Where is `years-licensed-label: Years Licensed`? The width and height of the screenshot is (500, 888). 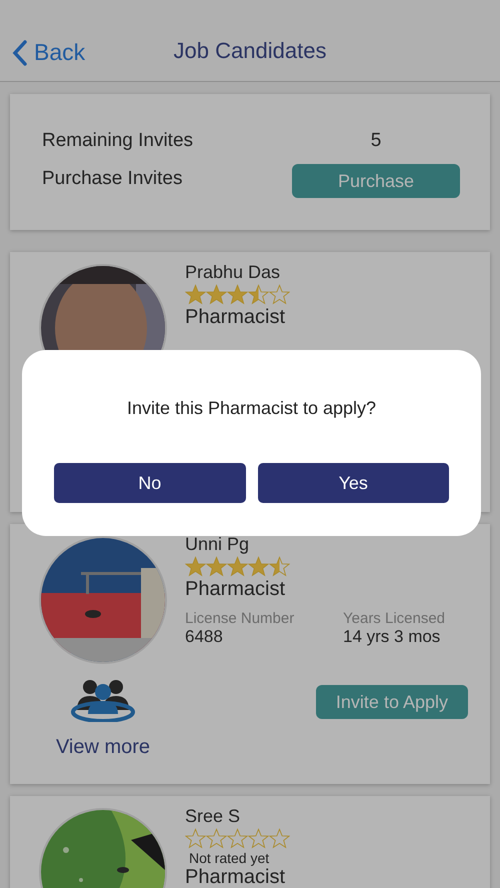
years-licensed-label: Years Licensed is located at coordinates (394, 618).